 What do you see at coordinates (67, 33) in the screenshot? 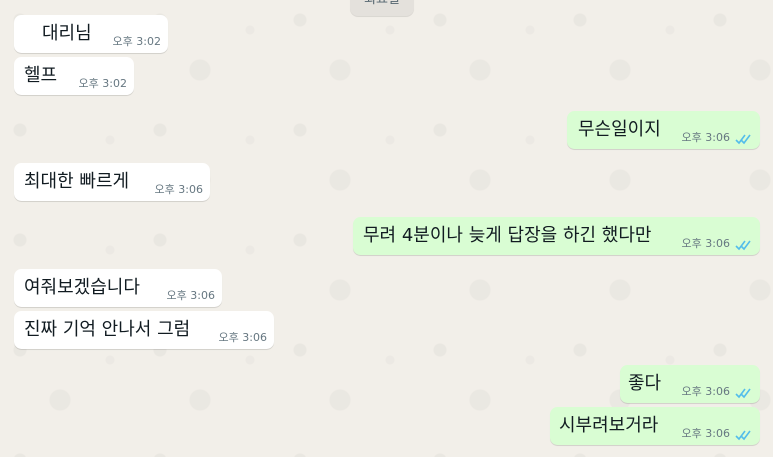
I see `message-text: 대리님` at bounding box center [67, 33].